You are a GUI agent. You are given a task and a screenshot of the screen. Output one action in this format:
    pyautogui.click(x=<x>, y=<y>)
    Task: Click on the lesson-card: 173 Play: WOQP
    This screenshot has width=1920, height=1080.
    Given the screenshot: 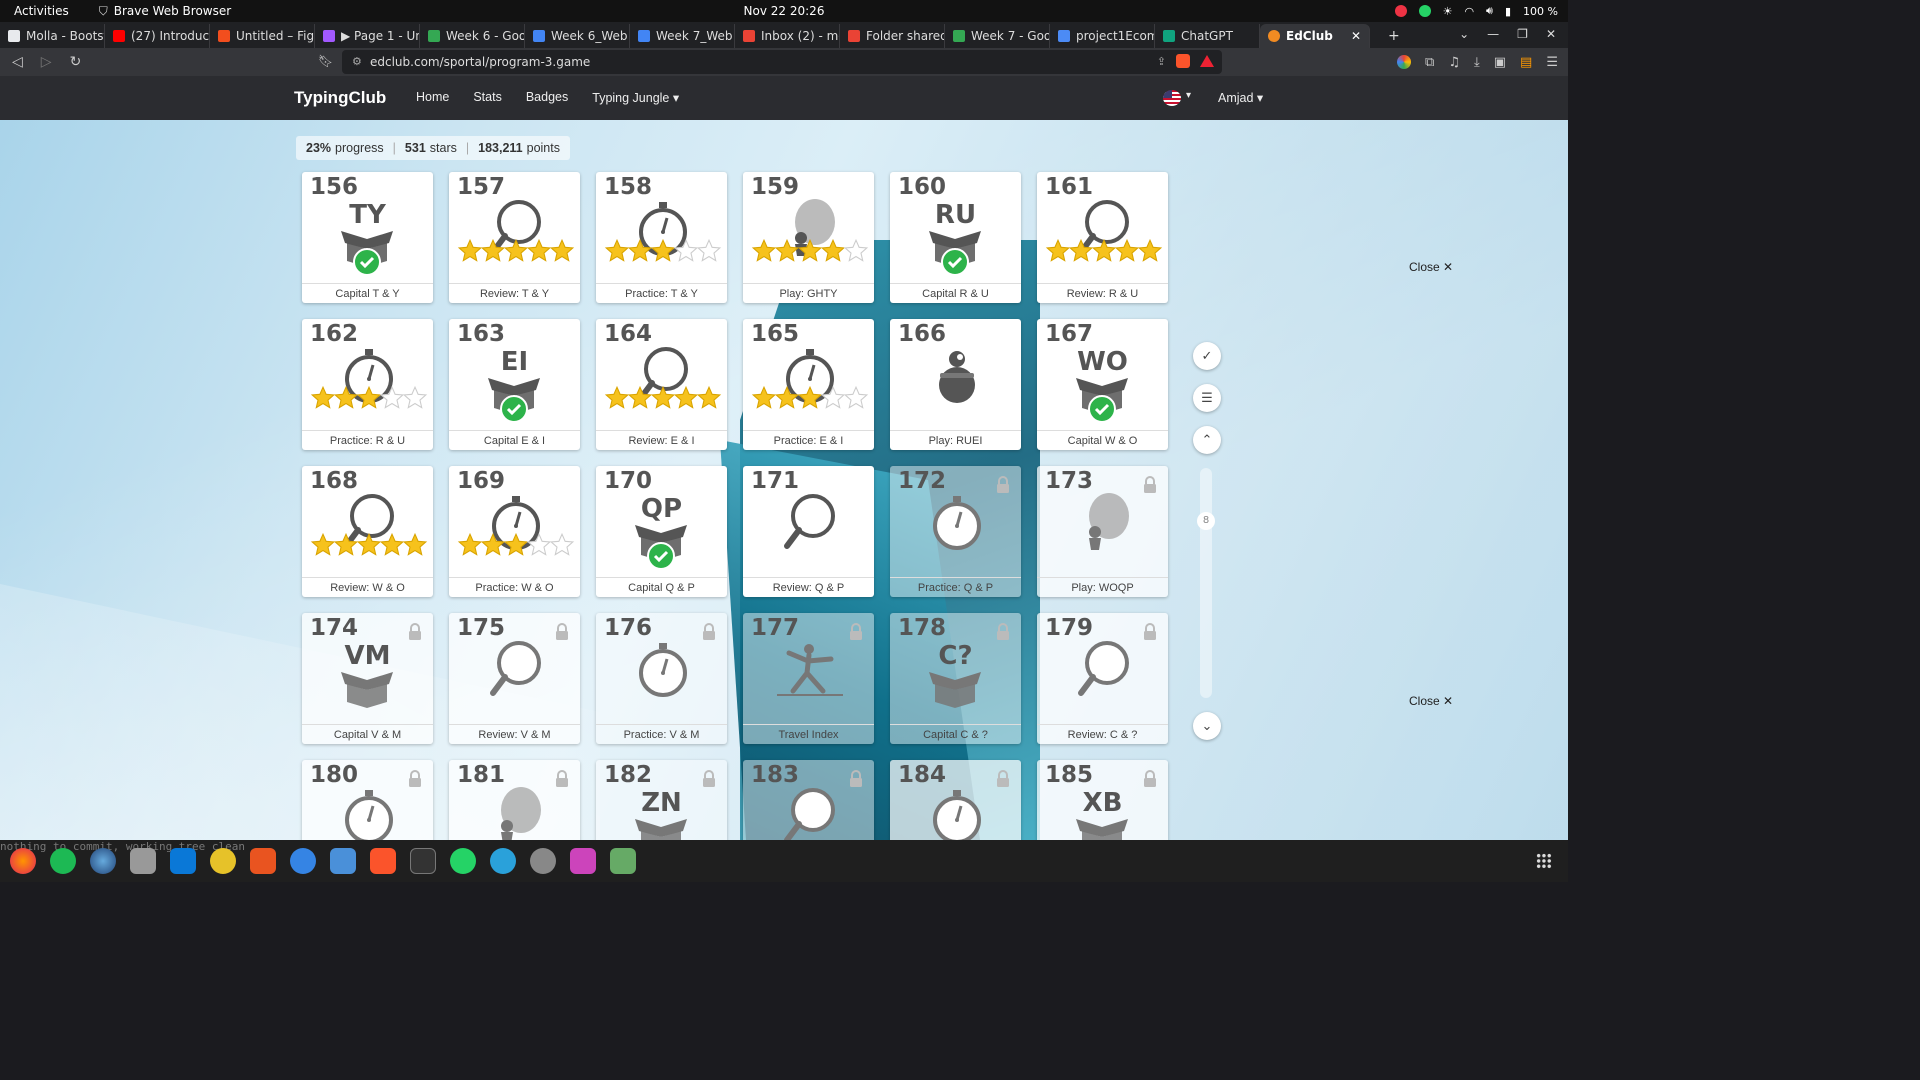 What is the action you would take?
    pyautogui.click(x=1102, y=531)
    